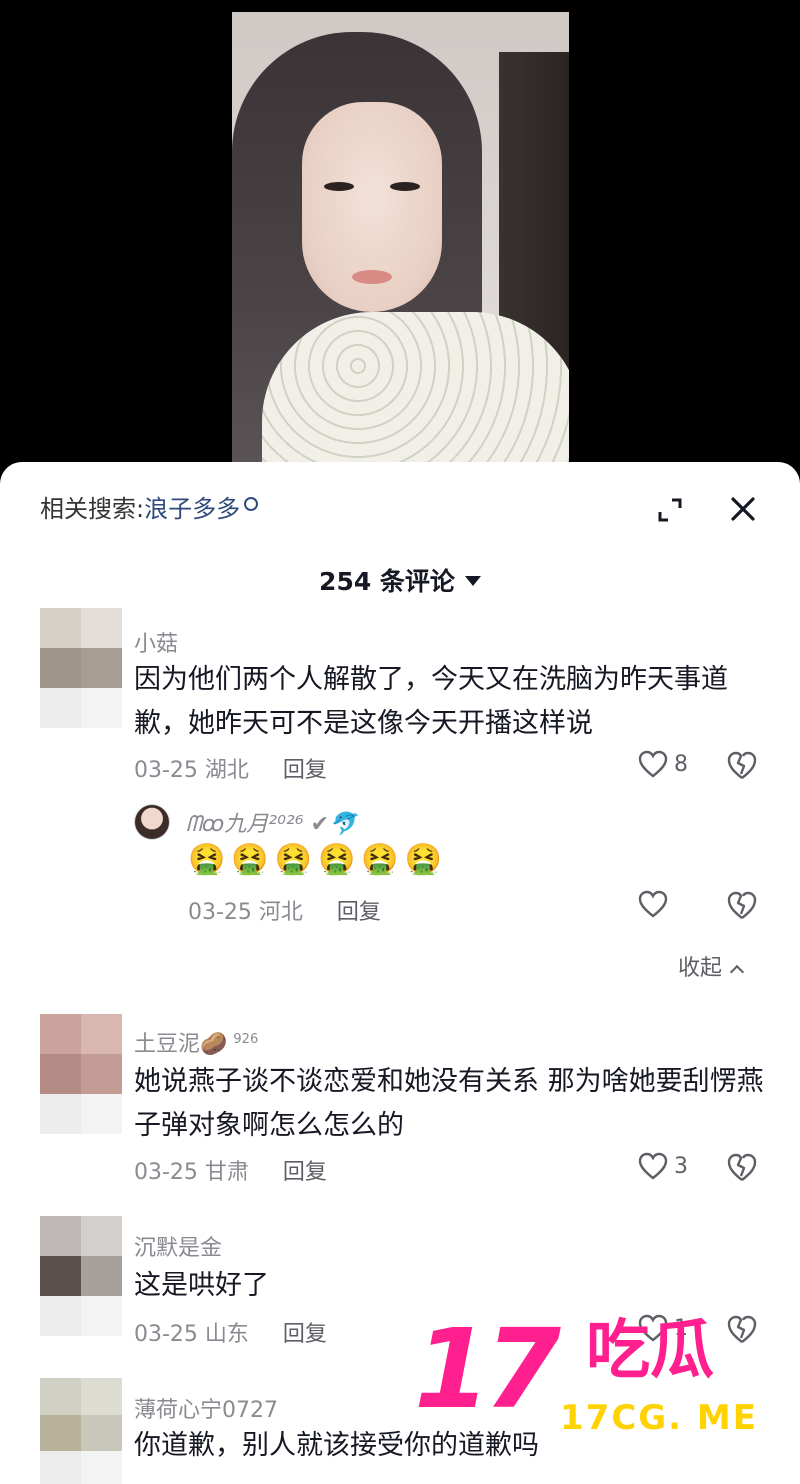 This screenshot has width=800, height=1484. I want to click on collapse-replies-button: 收起, so click(711, 966).